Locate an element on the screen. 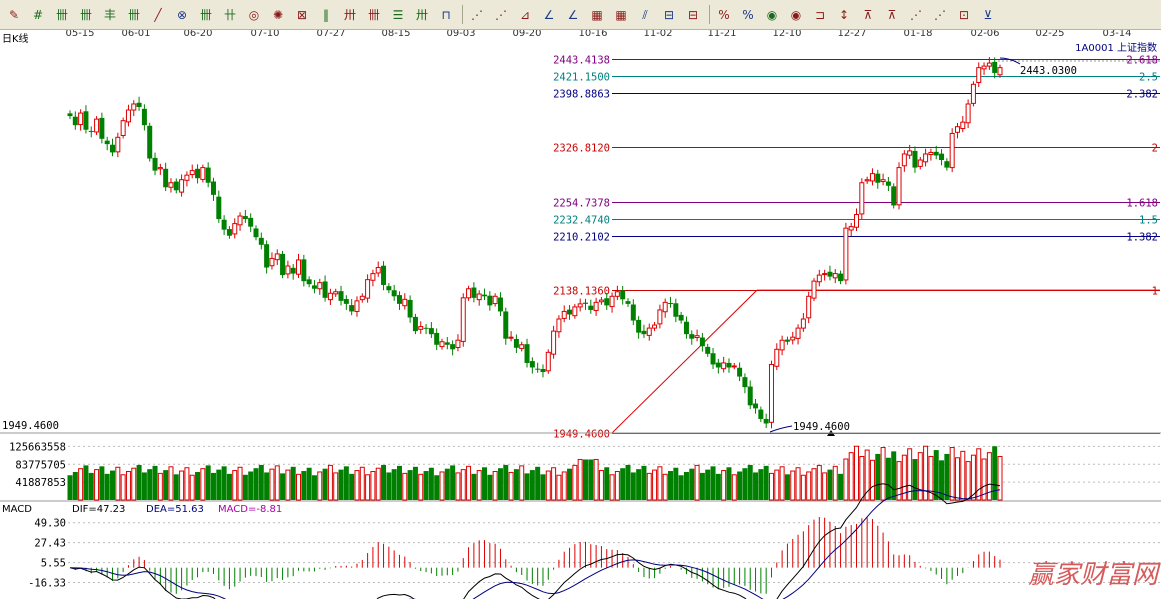 This screenshot has width=1161, height=599. fan-3-icon: ⊿ is located at coordinates (525, 14).